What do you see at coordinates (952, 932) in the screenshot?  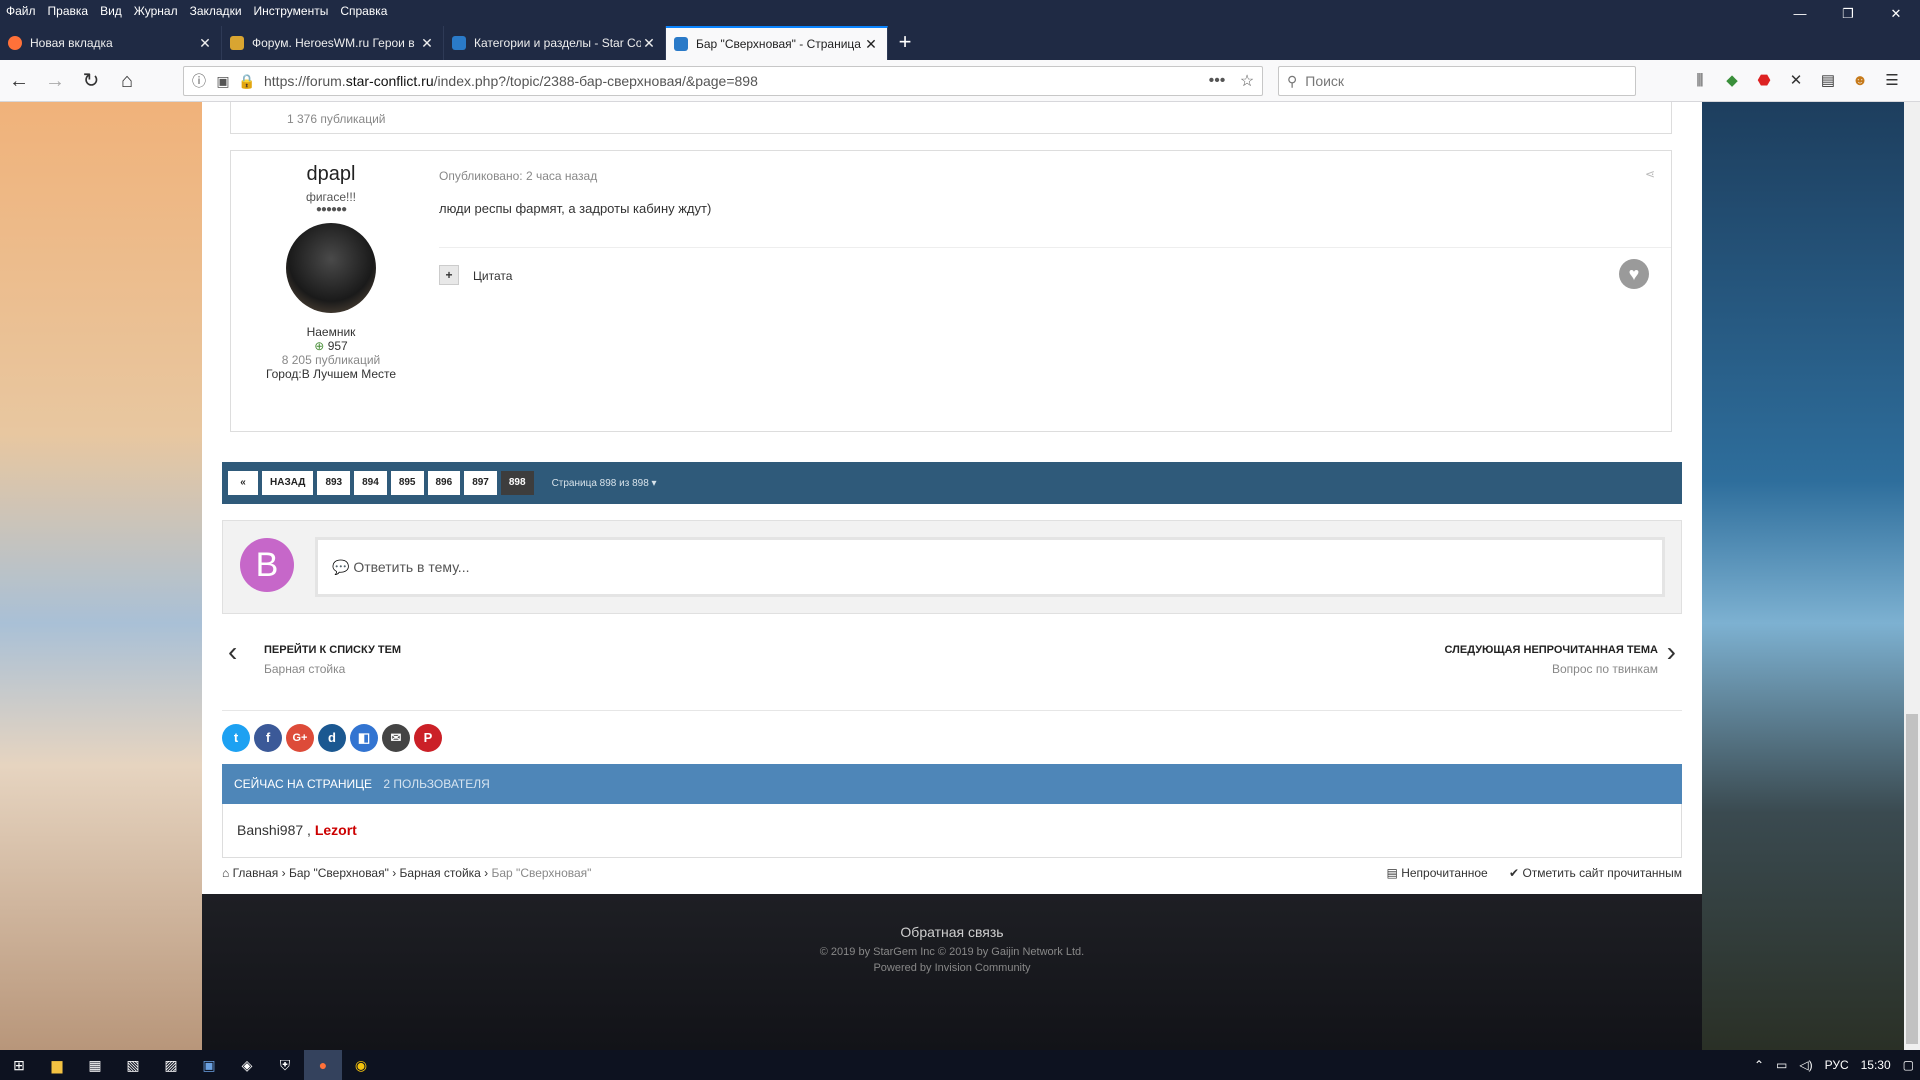 I see `feedback-link: Обратная связь` at bounding box center [952, 932].